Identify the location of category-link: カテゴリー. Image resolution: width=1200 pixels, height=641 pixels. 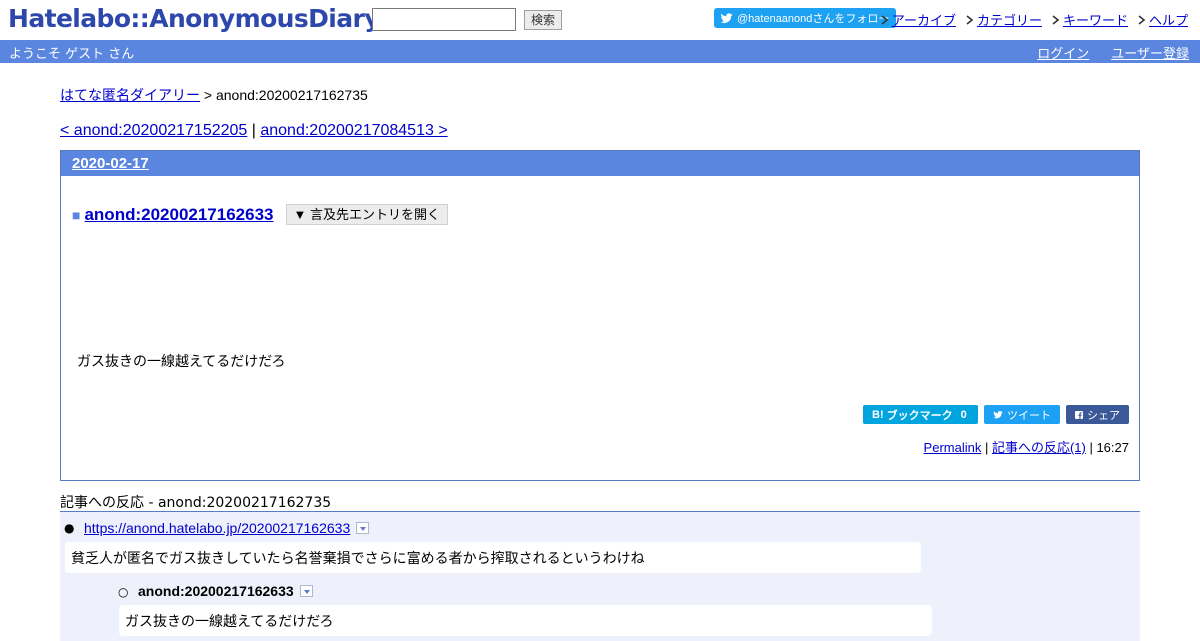
(1004, 19).